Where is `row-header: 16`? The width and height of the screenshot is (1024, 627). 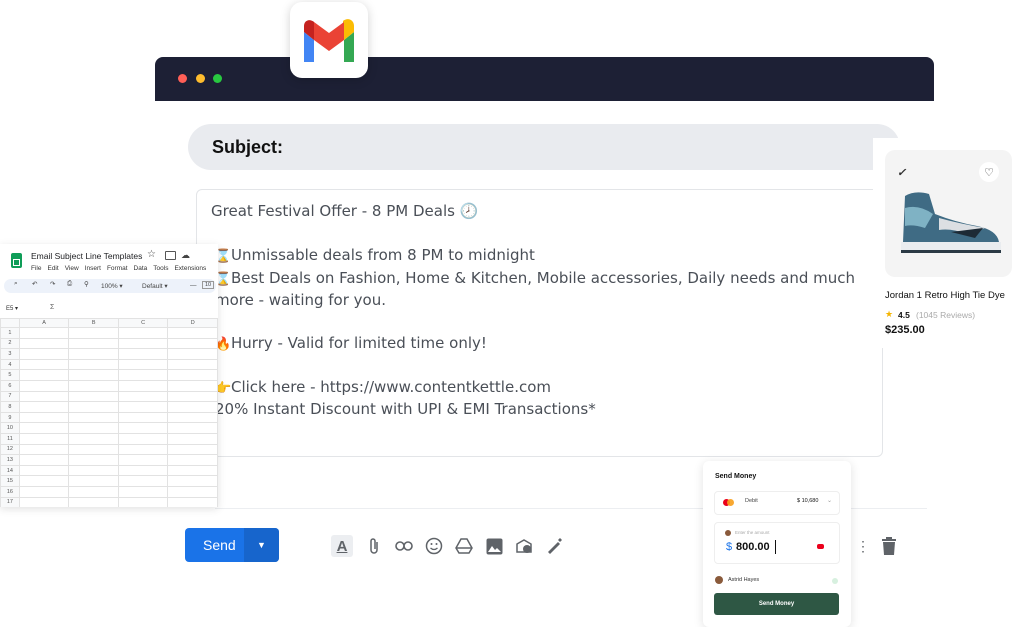 row-header: 16 is located at coordinates (10, 491).